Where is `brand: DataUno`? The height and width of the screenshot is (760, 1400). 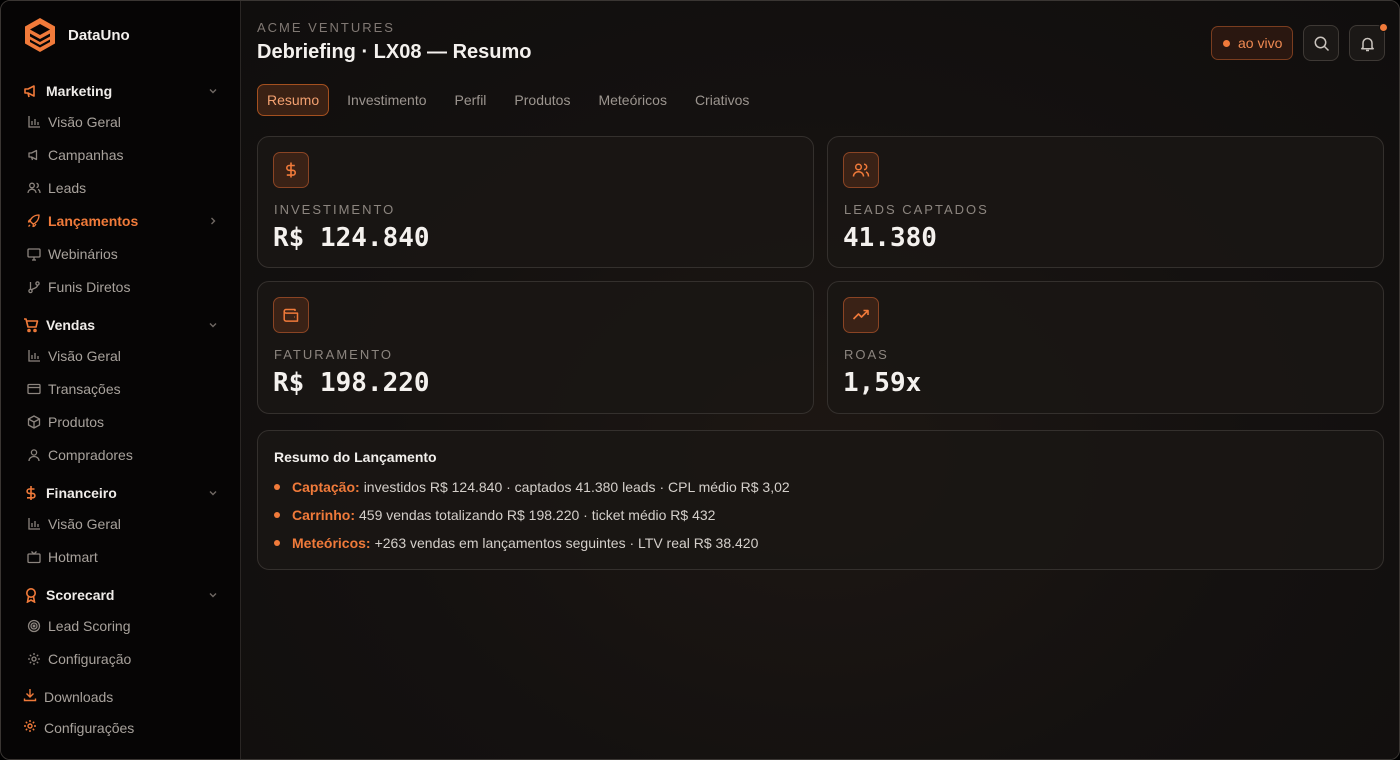 brand: DataUno is located at coordinates (76, 35).